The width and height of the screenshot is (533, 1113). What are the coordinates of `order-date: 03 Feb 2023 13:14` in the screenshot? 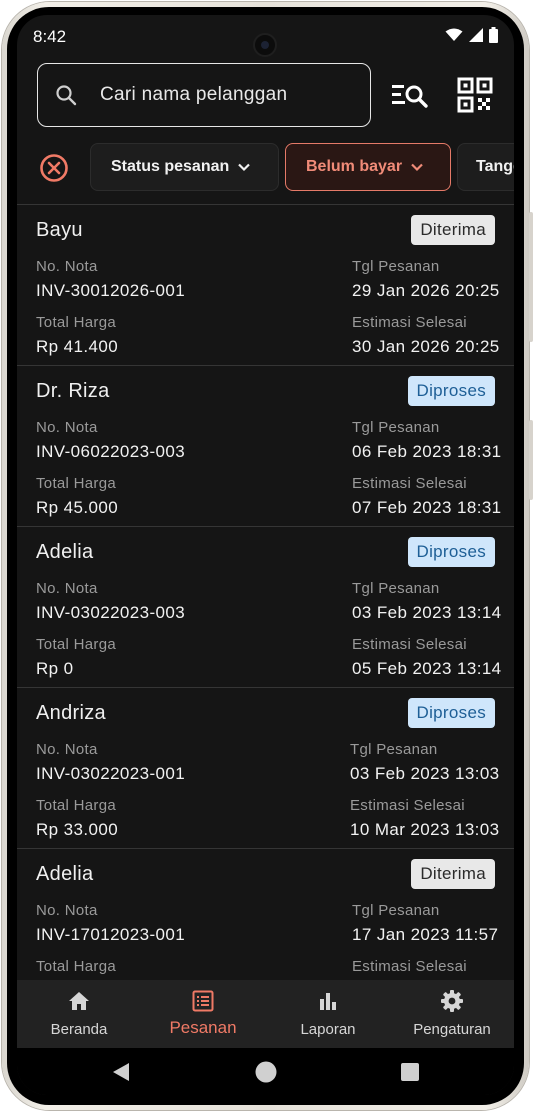 It's located at (427, 612).